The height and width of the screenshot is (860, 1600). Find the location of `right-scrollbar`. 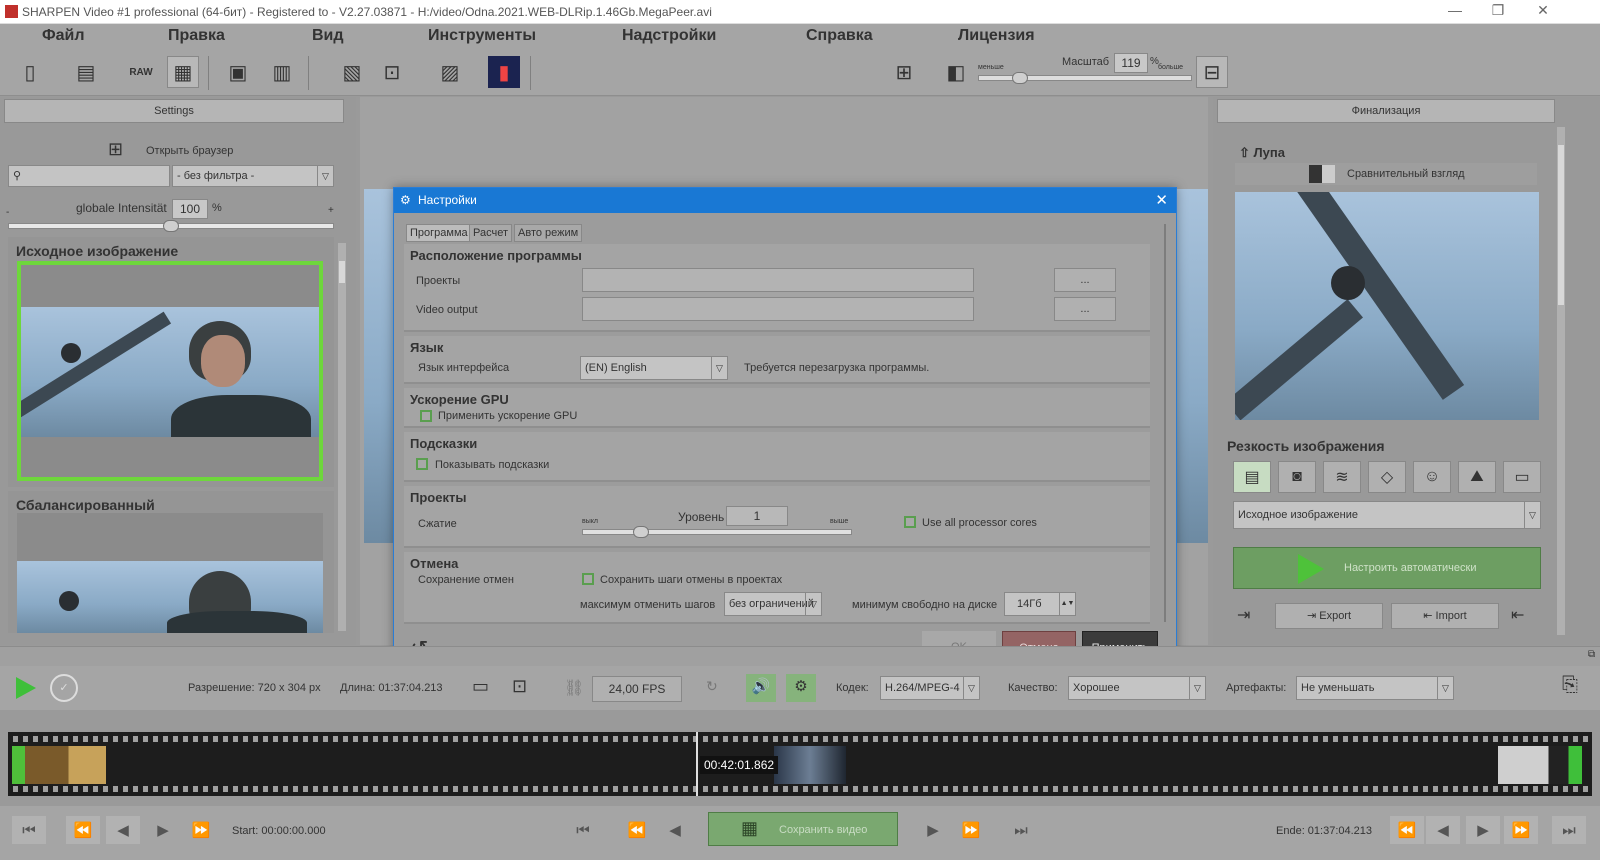

right-scrollbar is located at coordinates (1561, 381).